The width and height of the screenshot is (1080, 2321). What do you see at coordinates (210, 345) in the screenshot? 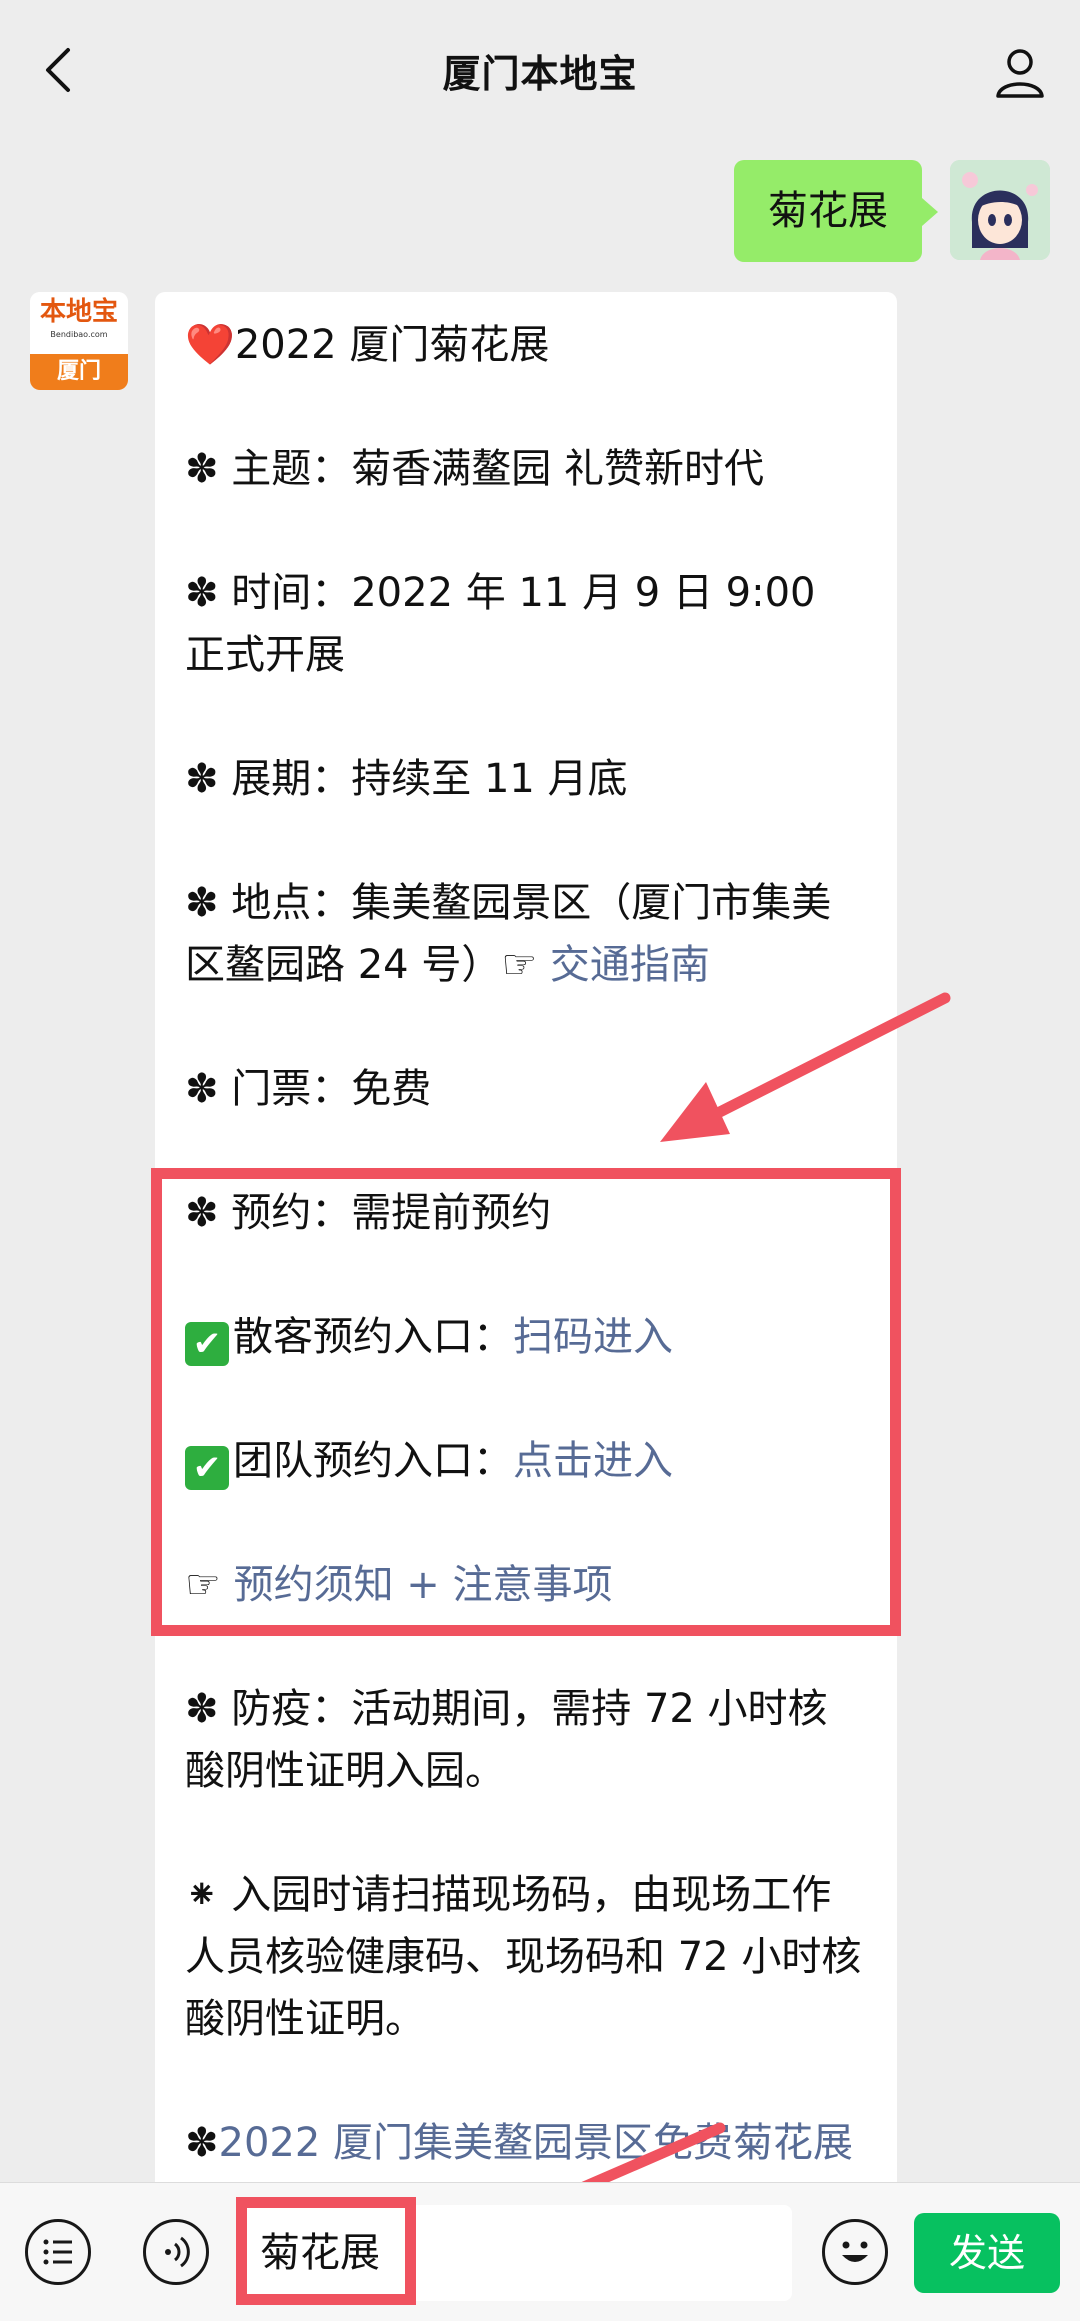
I see `heart-icon: ❤️` at bounding box center [210, 345].